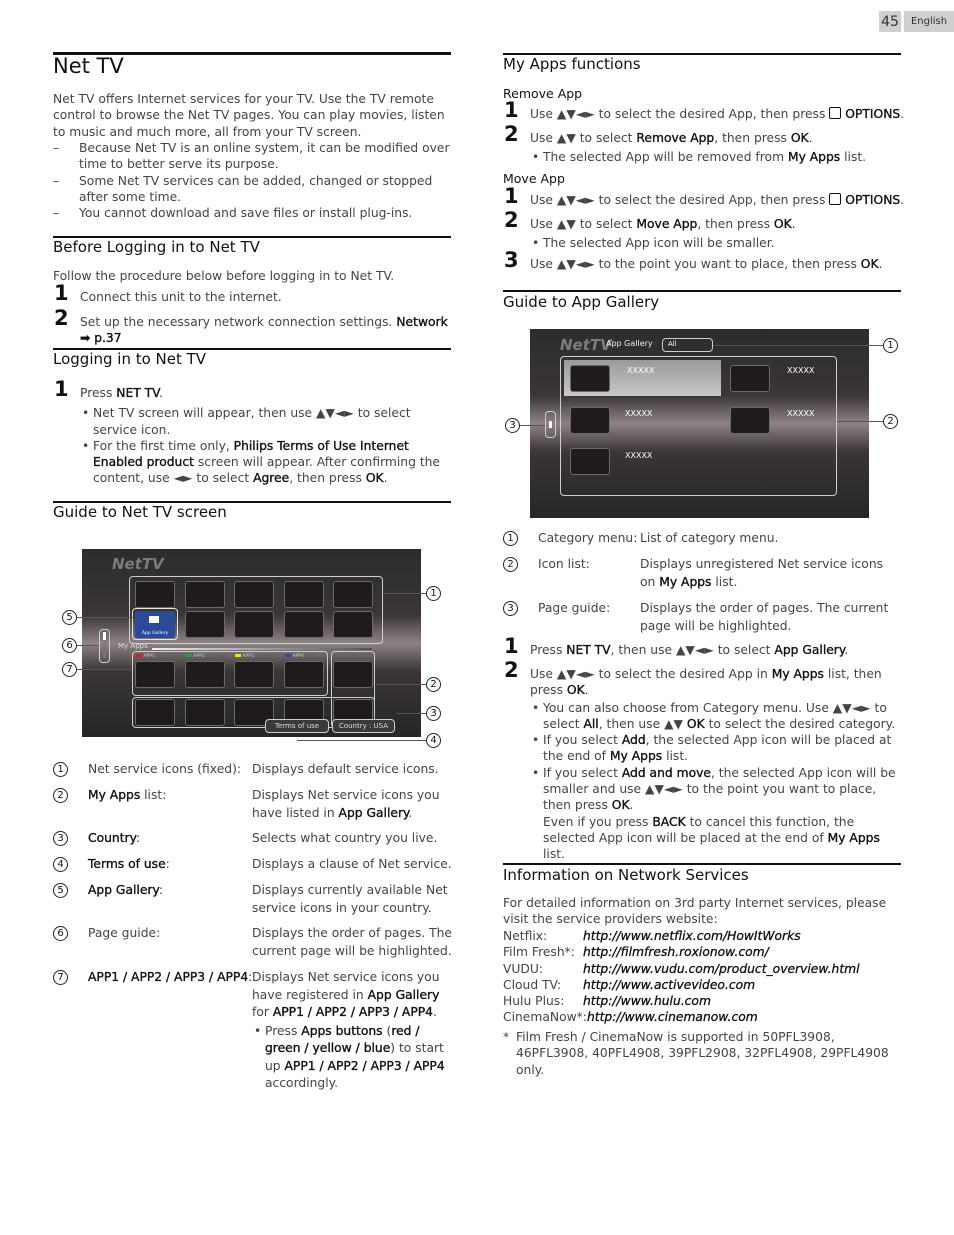  What do you see at coordinates (581, 302) in the screenshot?
I see `app-gallery-heading: Guide to App Gallery` at bounding box center [581, 302].